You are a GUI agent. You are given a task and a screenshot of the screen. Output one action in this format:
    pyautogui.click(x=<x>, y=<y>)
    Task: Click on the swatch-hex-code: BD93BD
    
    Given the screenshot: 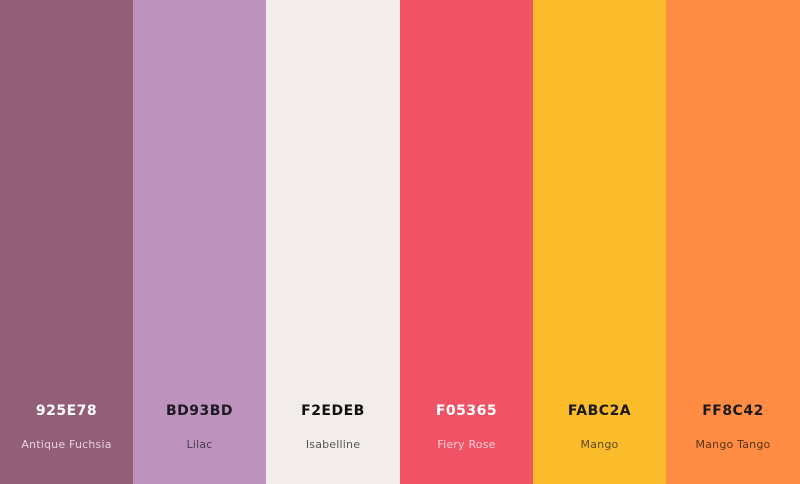 What is the action you would take?
    pyautogui.click(x=199, y=411)
    